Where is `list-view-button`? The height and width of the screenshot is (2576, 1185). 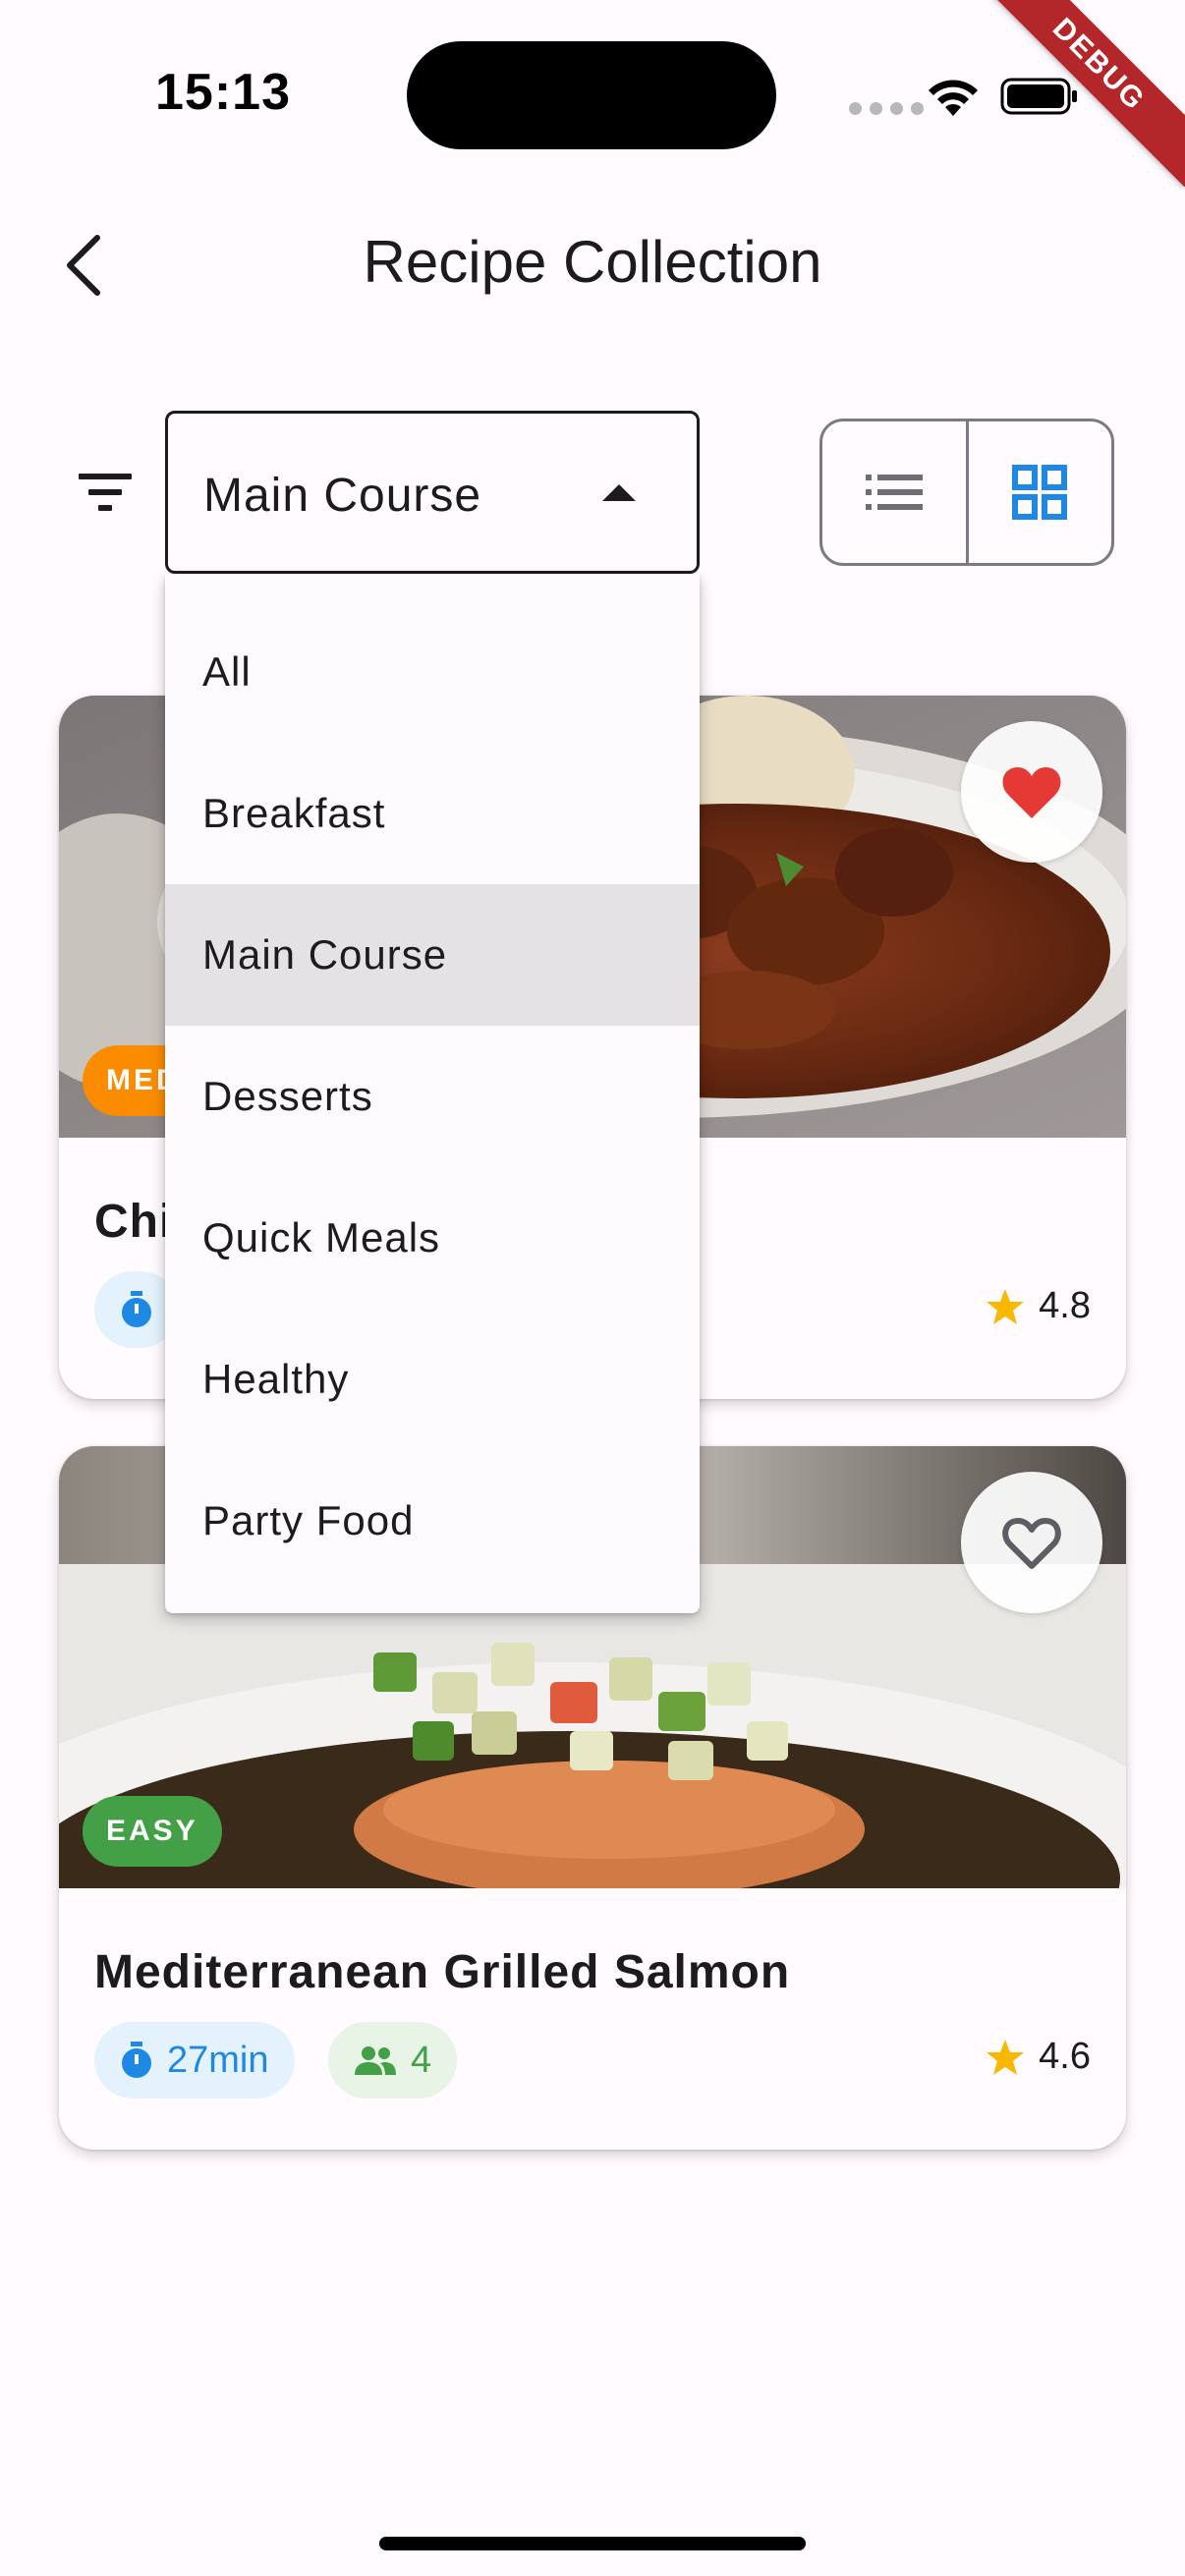 list-view-button is located at coordinates (894, 492).